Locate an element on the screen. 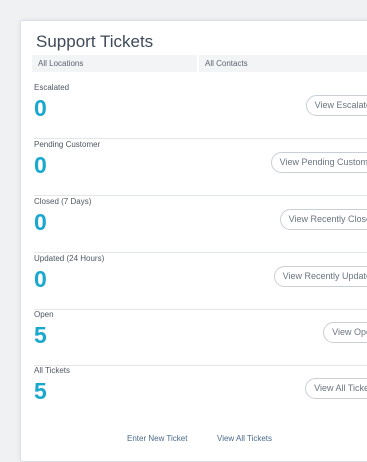 Image resolution: width=367 pixels, height=462 pixels. section-pending-customer: Pending Customer 0 View Pending Customer is located at coordinates (200, 167).